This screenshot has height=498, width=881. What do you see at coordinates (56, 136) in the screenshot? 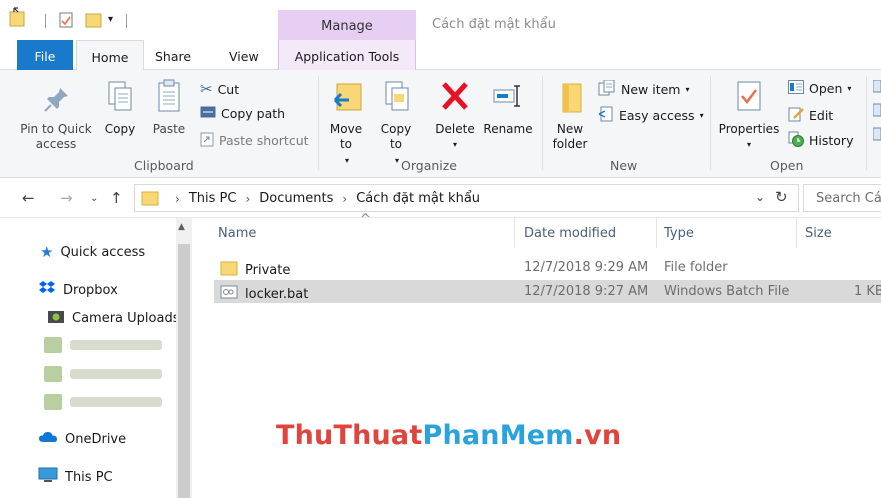
I see `pin-quick-access-label: Pin to Quick access` at bounding box center [56, 136].